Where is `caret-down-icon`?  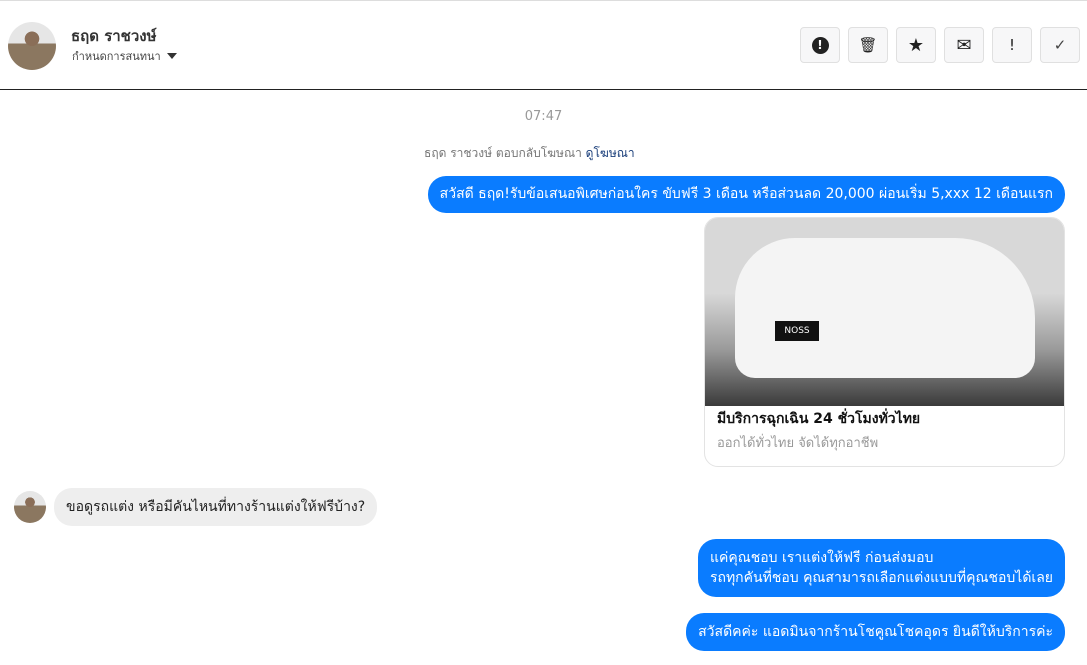
caret-down-icon is located at coordinates (171, 56).